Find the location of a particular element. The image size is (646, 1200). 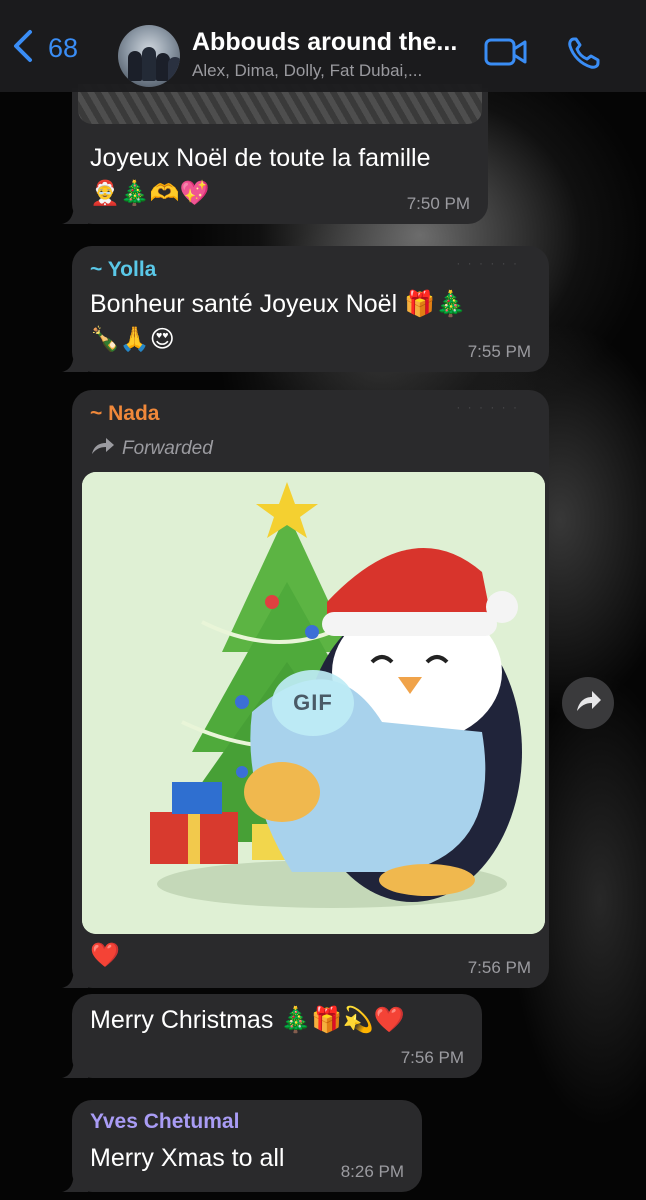

message-text: Joyeux Noël de toute la famille is located at coordinates (260, 158).